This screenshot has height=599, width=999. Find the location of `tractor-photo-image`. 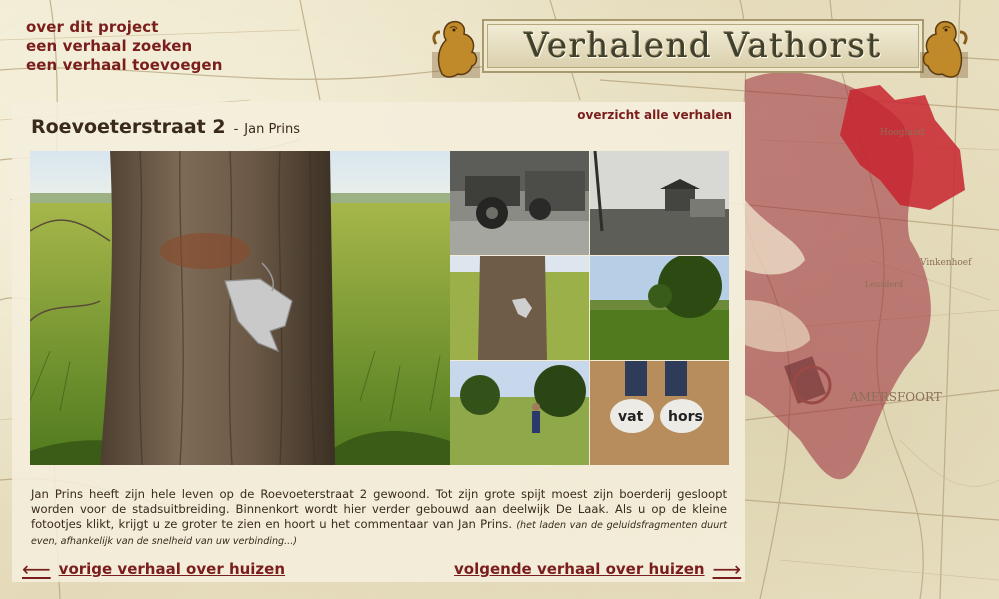

tractor-photo-image is located at coordinates (519, 203).